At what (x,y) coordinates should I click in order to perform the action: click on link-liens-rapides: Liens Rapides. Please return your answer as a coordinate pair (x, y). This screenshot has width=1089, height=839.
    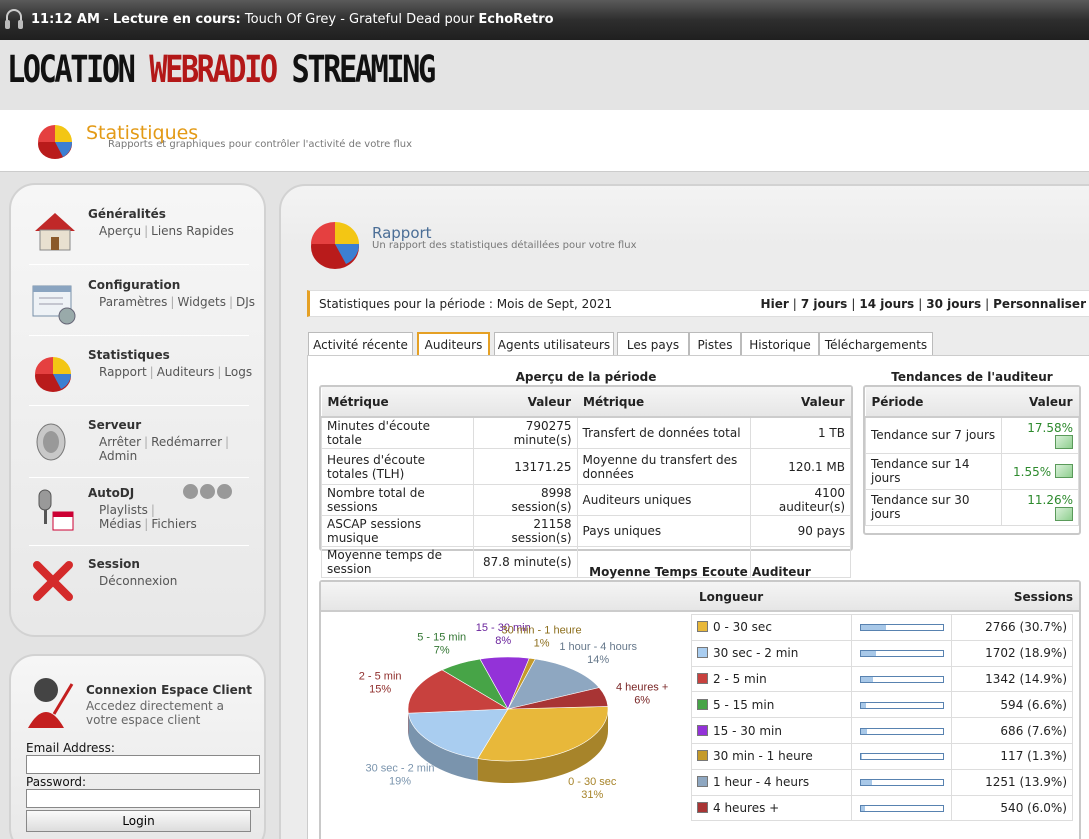
    Looking at the image, I should click on (192, 231).